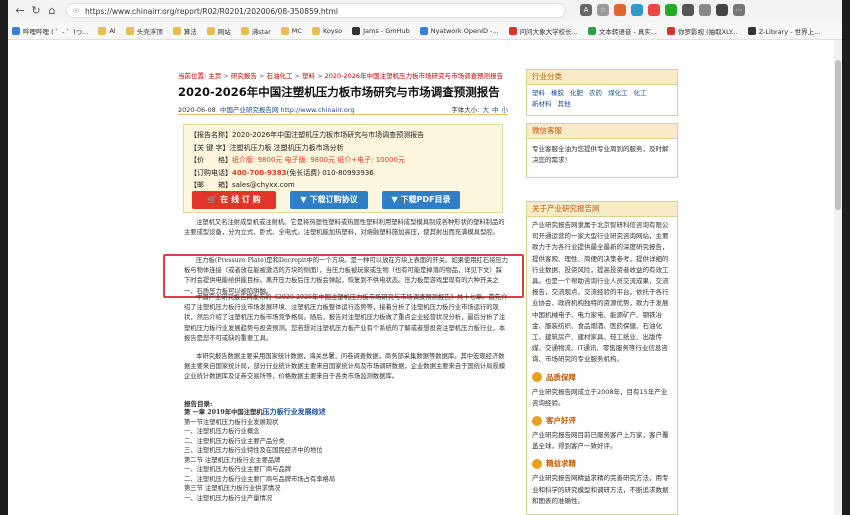  I want to click on action-buttons: 🛒 在 线 订 购 ▼ 下载订购协议 ▼ 下载PDF目录, so click(346, 201).